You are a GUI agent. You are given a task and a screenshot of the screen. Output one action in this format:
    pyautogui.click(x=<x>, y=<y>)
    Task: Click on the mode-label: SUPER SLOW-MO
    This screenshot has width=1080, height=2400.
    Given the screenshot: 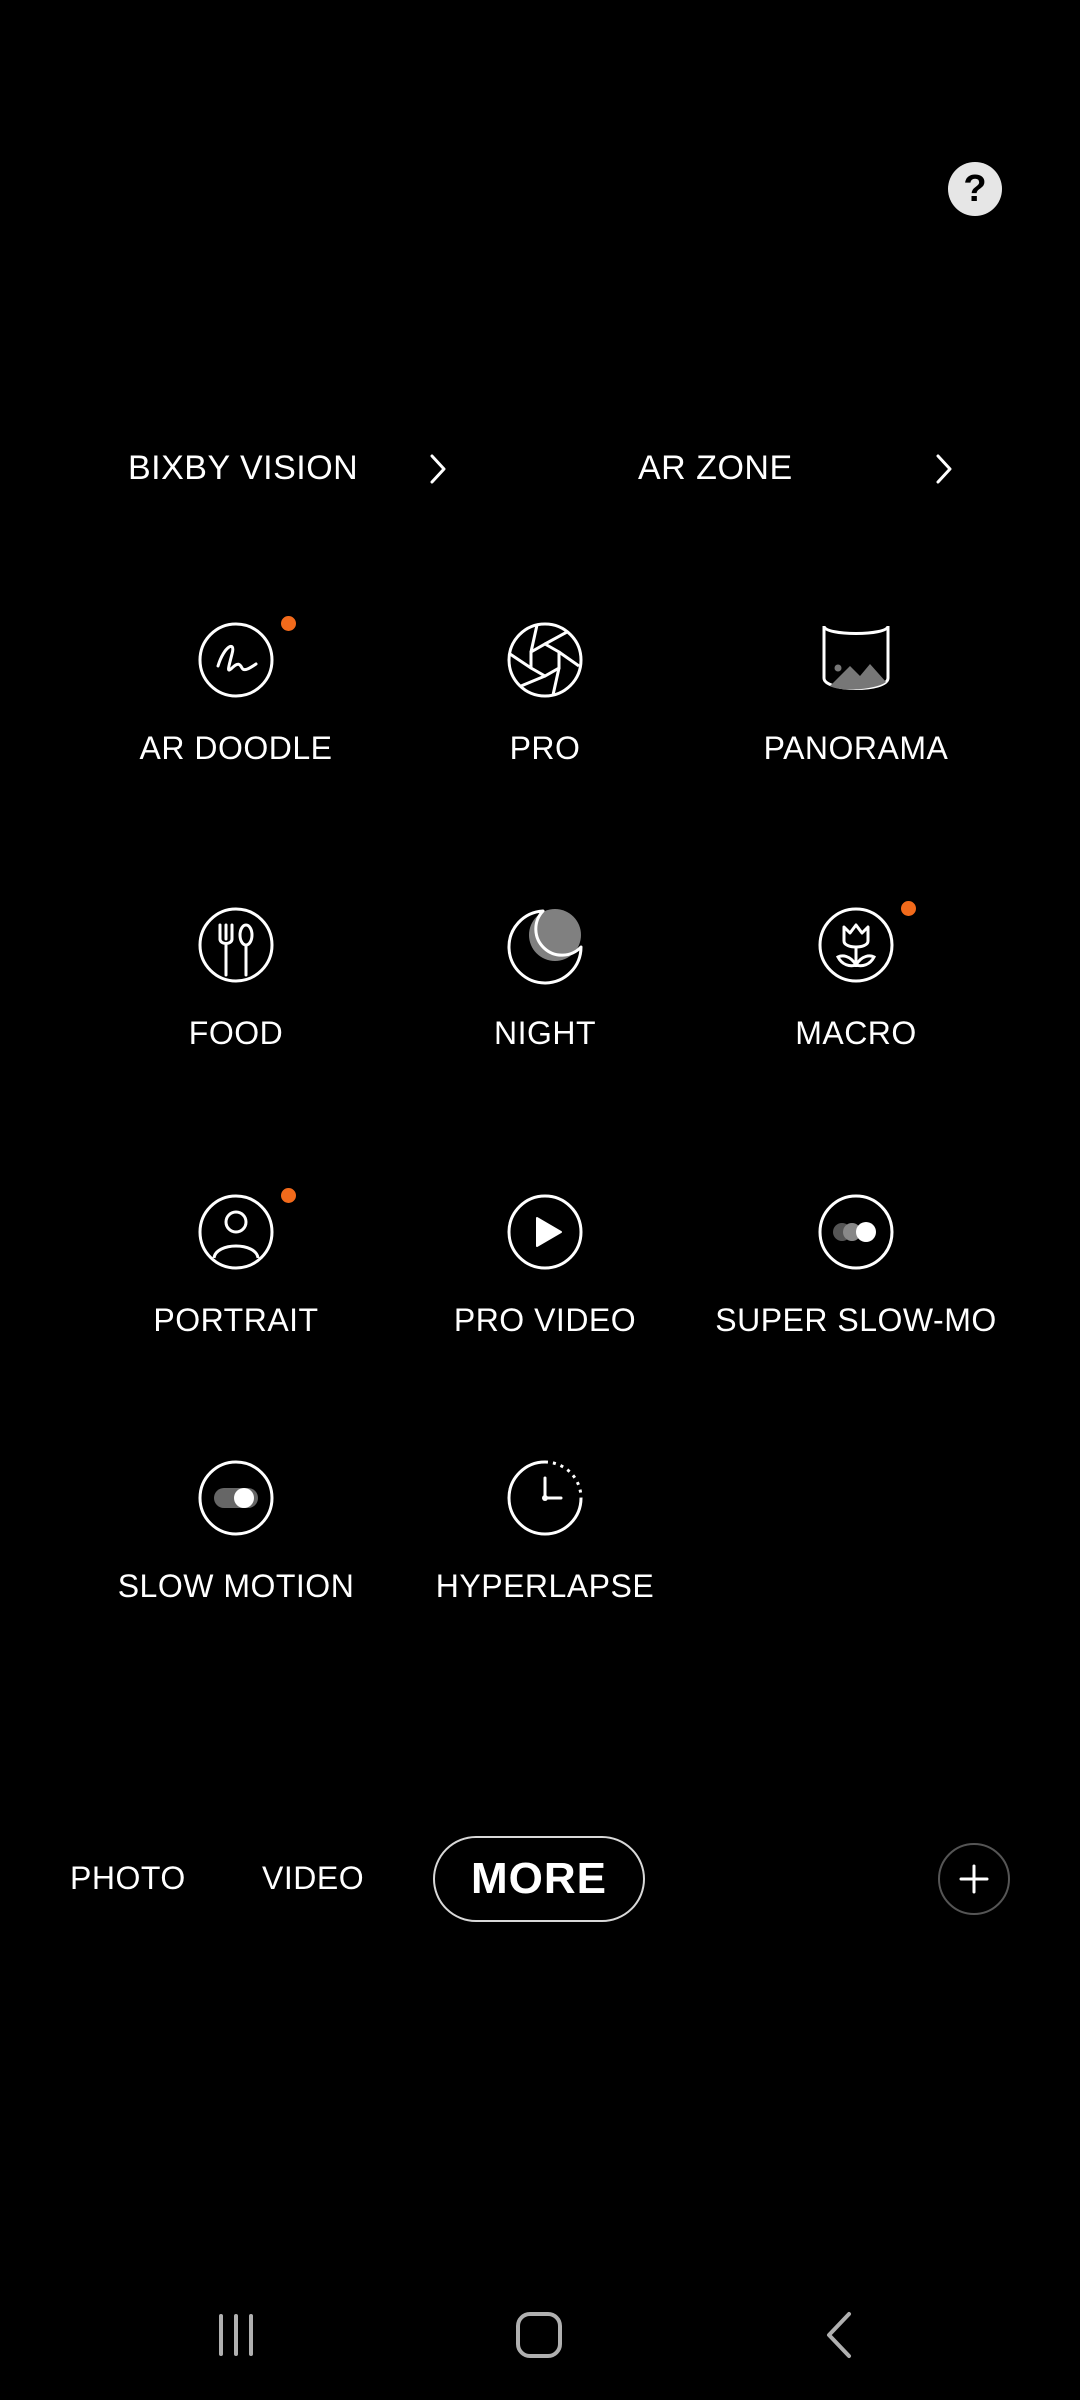 What is the action you would take?
    pyautogui.click(x=856, y=1320)
    